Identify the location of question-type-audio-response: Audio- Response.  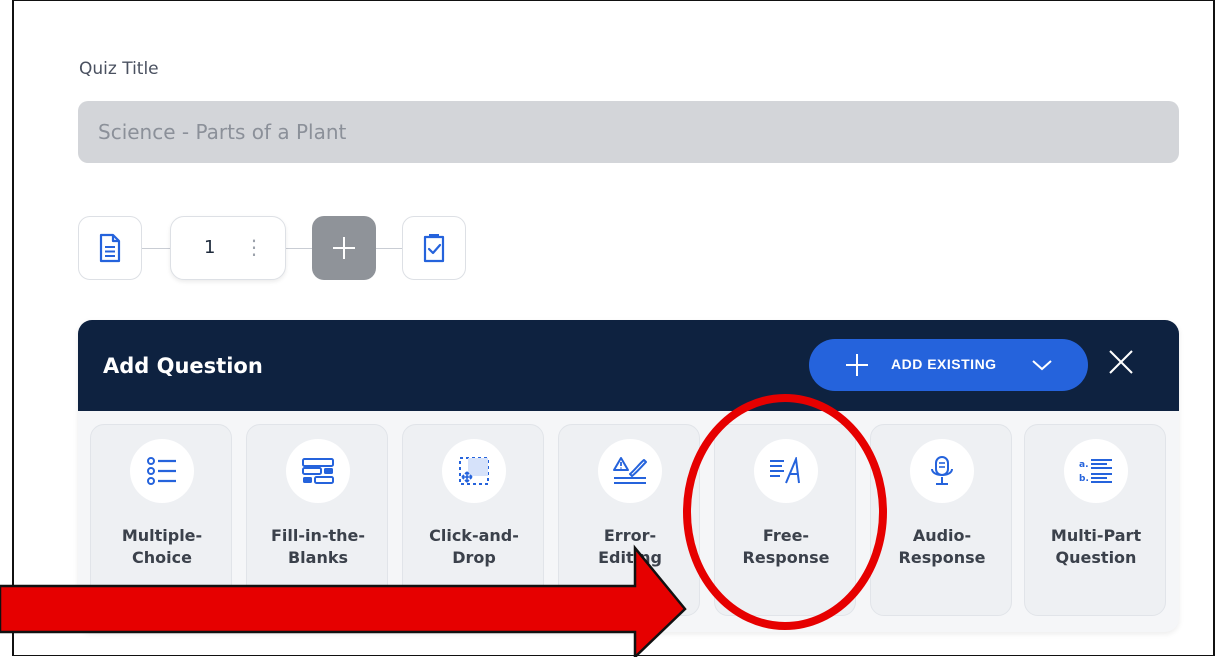
(941, 520).